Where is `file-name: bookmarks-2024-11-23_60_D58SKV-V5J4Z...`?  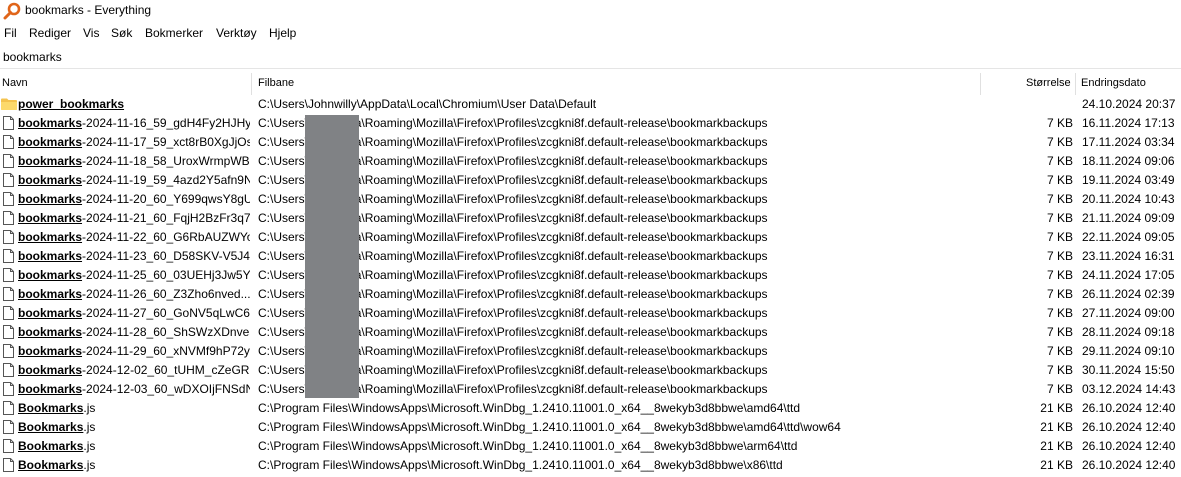
file-name: bookmarks-2024-11-23_60_D58SKV-V5J4Z... is located at coordinates (134, 256).